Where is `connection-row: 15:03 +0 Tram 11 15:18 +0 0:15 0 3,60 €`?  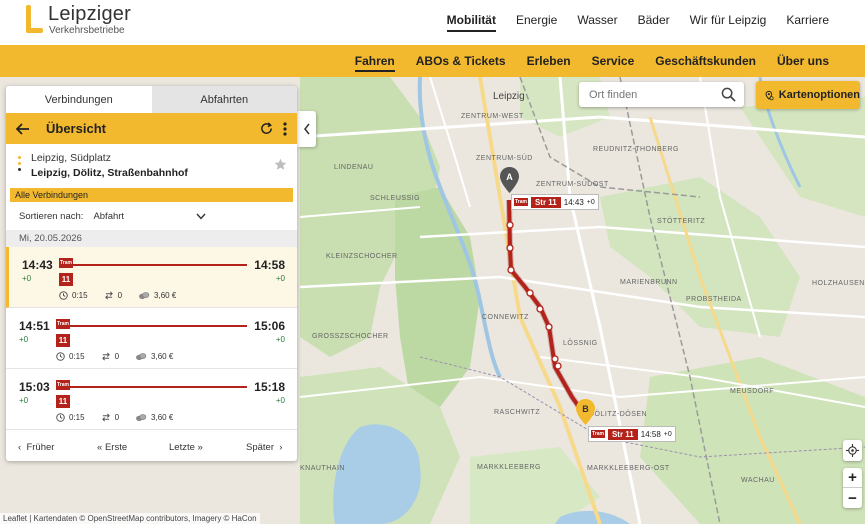
connection-row: 15:03 +0 Tram 11 15:18 +0 0:15 0 3,60 € is located at coordinates (151, 399).